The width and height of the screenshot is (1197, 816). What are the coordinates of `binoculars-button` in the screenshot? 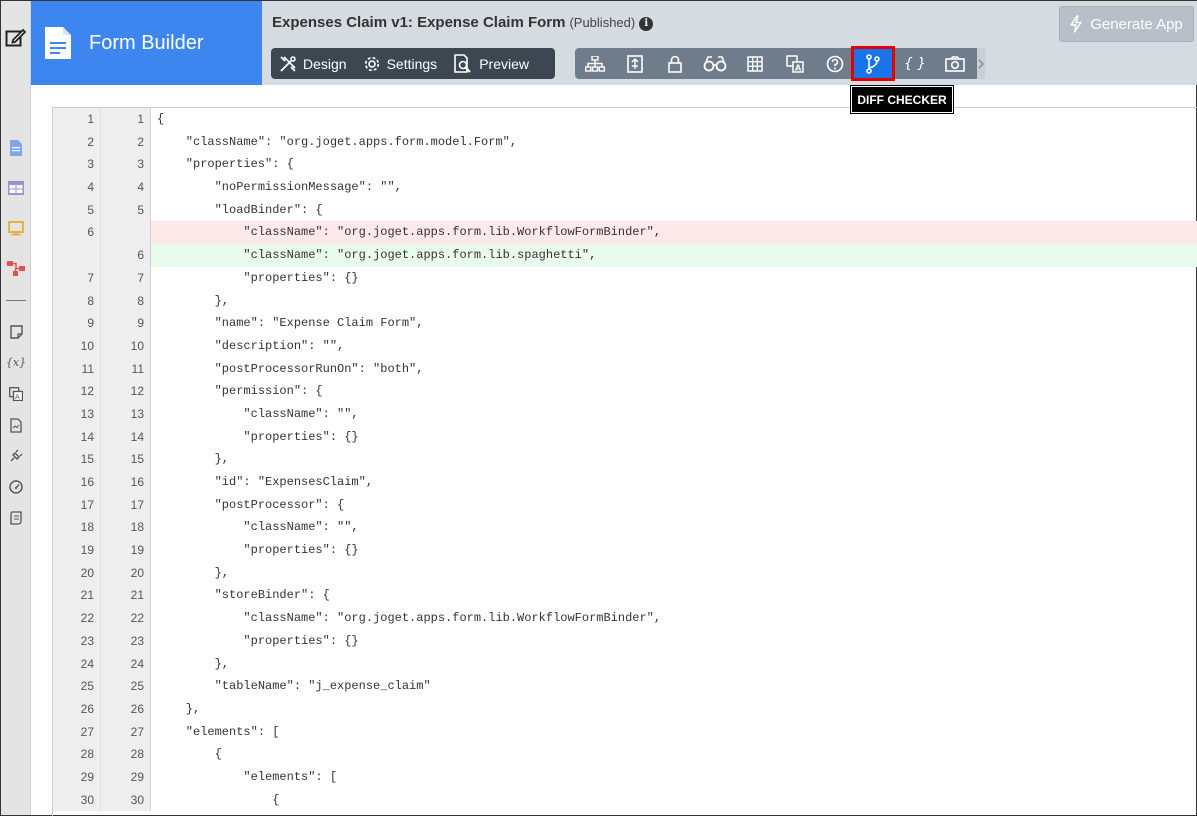 It's located at (715, 63).